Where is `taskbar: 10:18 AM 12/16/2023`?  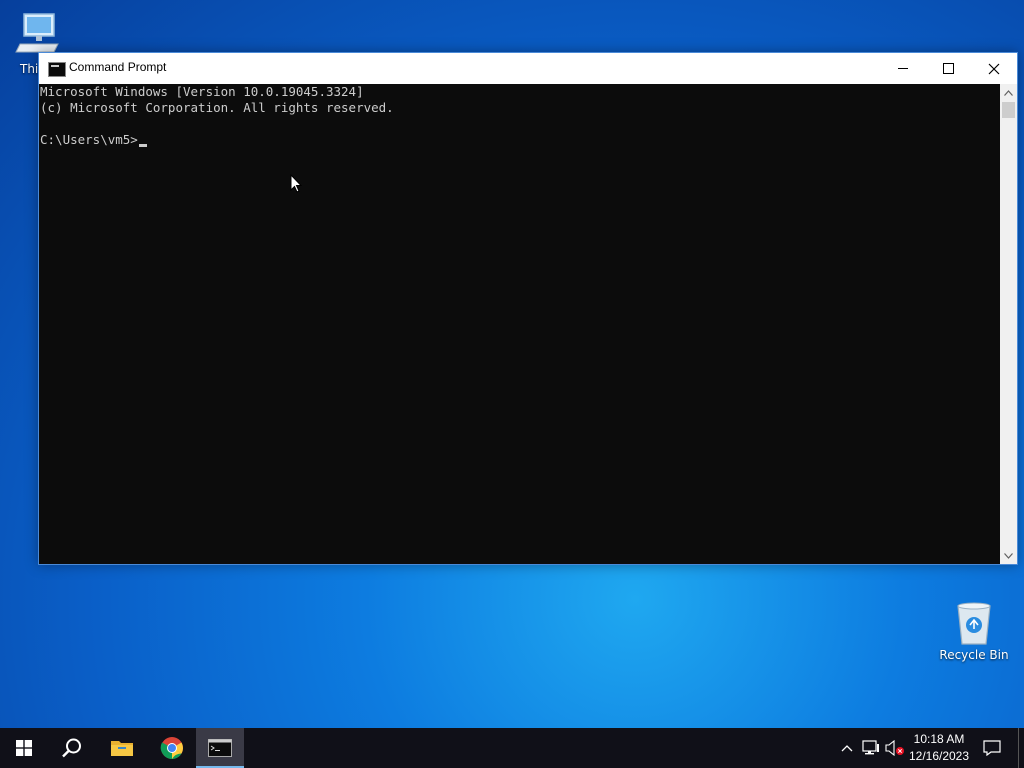 taskbar: 10:18 AM 12/16/2023 is located at coordinates (512, 748).